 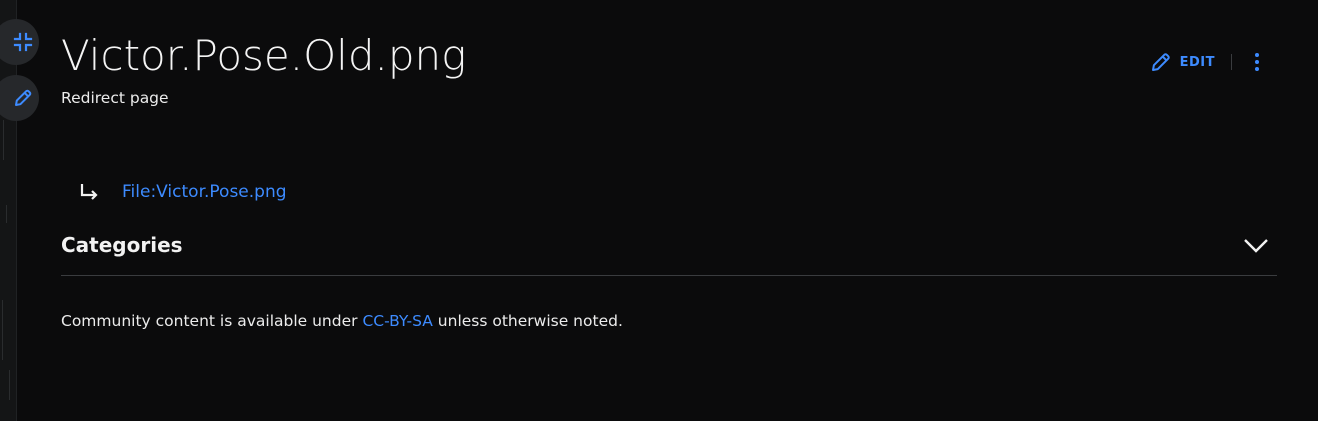 I want to click on collapse-button, so click(x=19, y=42).